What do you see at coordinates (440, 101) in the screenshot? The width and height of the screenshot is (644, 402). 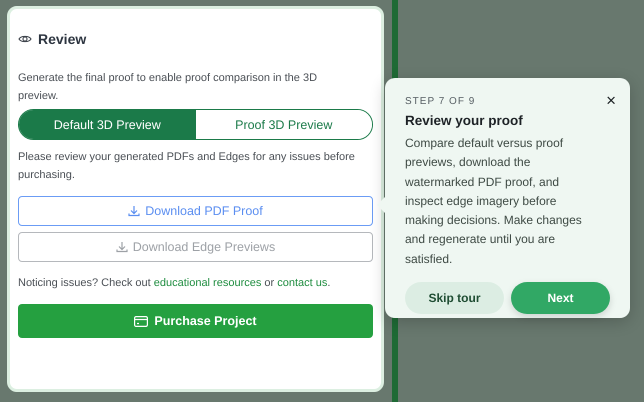 I see `step-counter: STEP 7 OF 9` at bounding box center [440, 101].